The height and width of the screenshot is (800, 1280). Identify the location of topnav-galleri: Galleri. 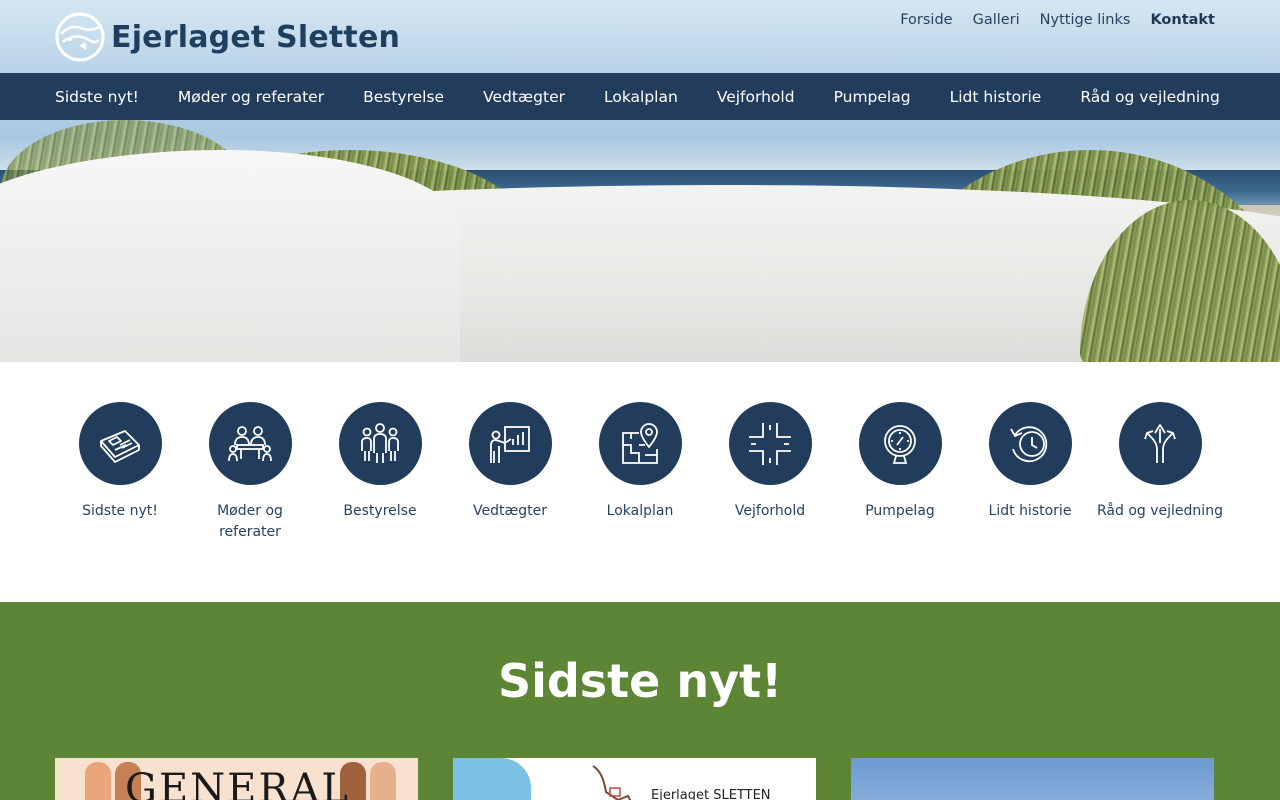
(996, 20).